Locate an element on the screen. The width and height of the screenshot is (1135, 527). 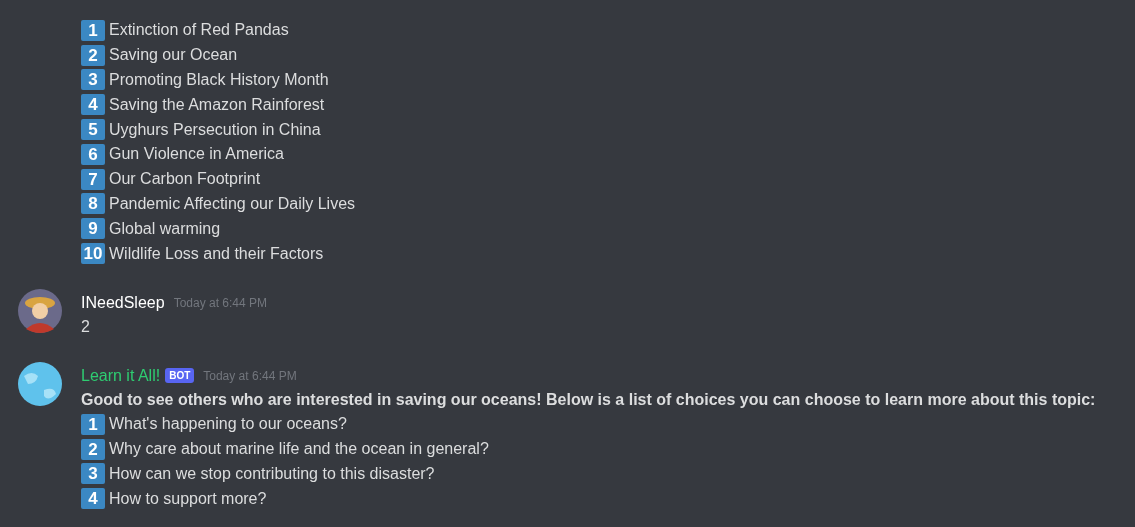
list-item-text: Uyghurs Persecution in China is located at coordinates (215, 129).